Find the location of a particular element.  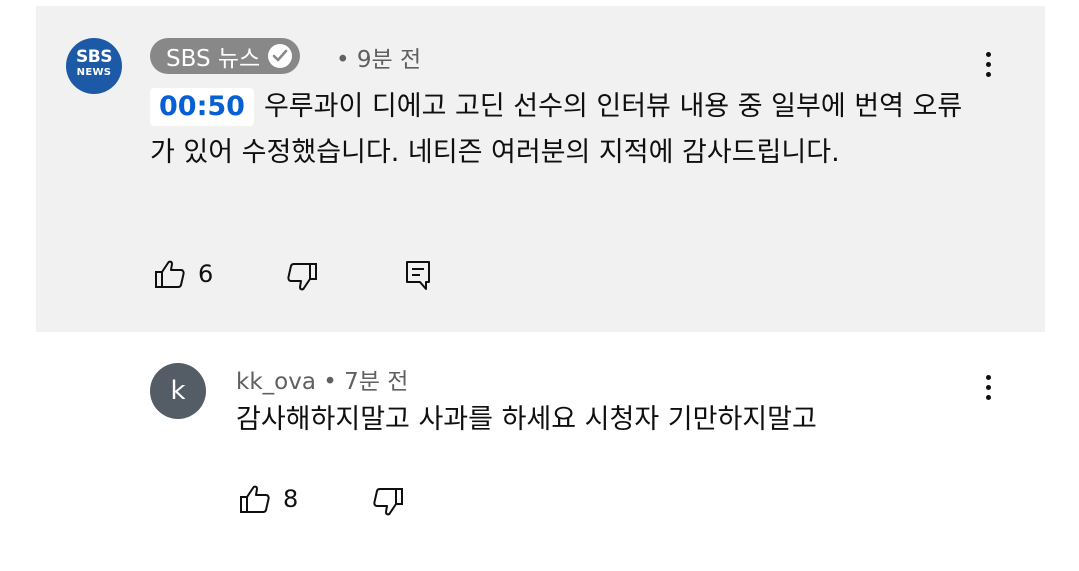

reply-meta: kk_ova • 7분 전 is located at coordinates (322, 379).